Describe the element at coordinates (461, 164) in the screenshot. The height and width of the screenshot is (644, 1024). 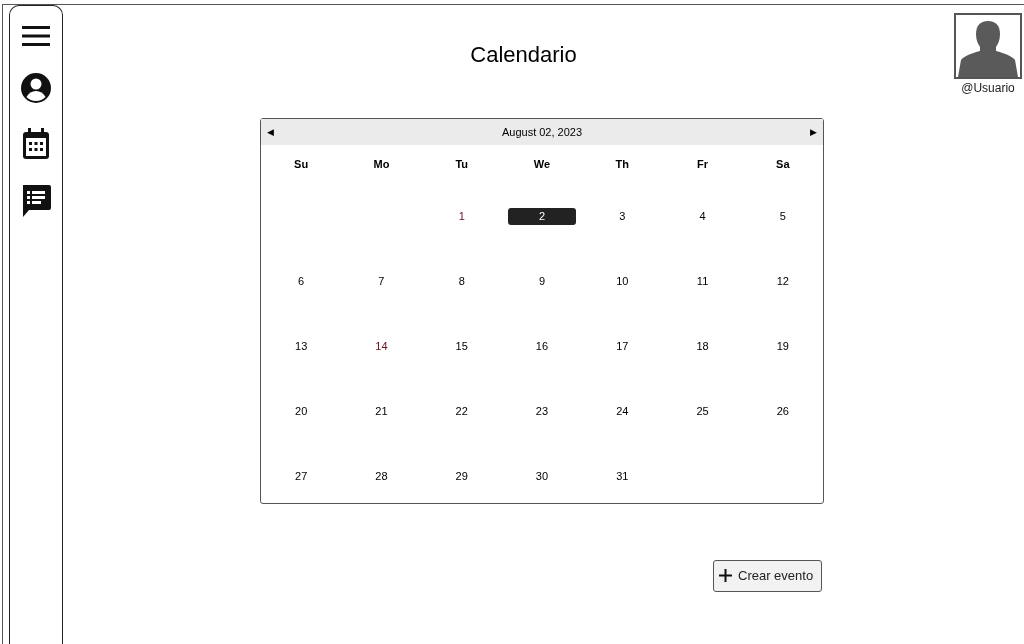
I see `weekday-label: Tu` at that location.